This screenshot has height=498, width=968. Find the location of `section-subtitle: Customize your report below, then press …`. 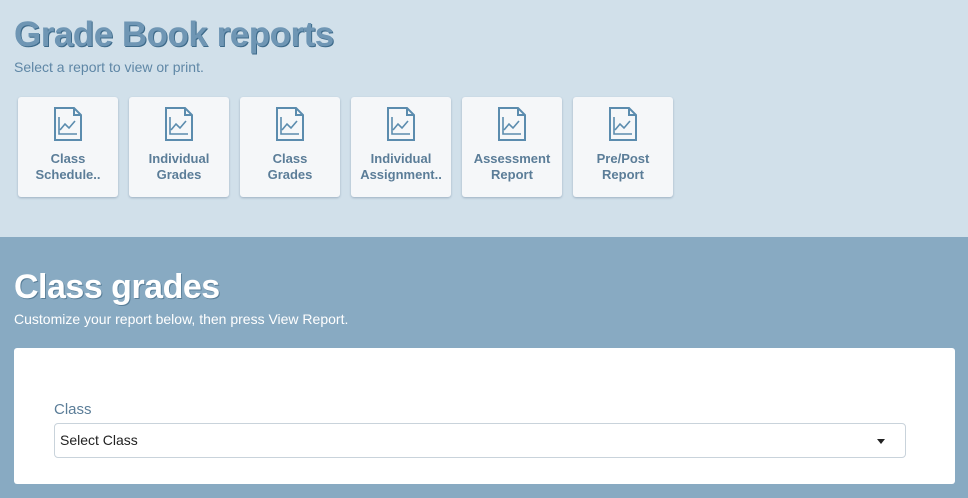

section-subtitle: Customize your report below, then press … is located at coordinates (181, 319).